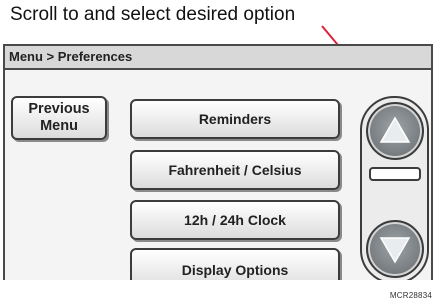  I want to click on scroll-thumb, so click(395, 174).